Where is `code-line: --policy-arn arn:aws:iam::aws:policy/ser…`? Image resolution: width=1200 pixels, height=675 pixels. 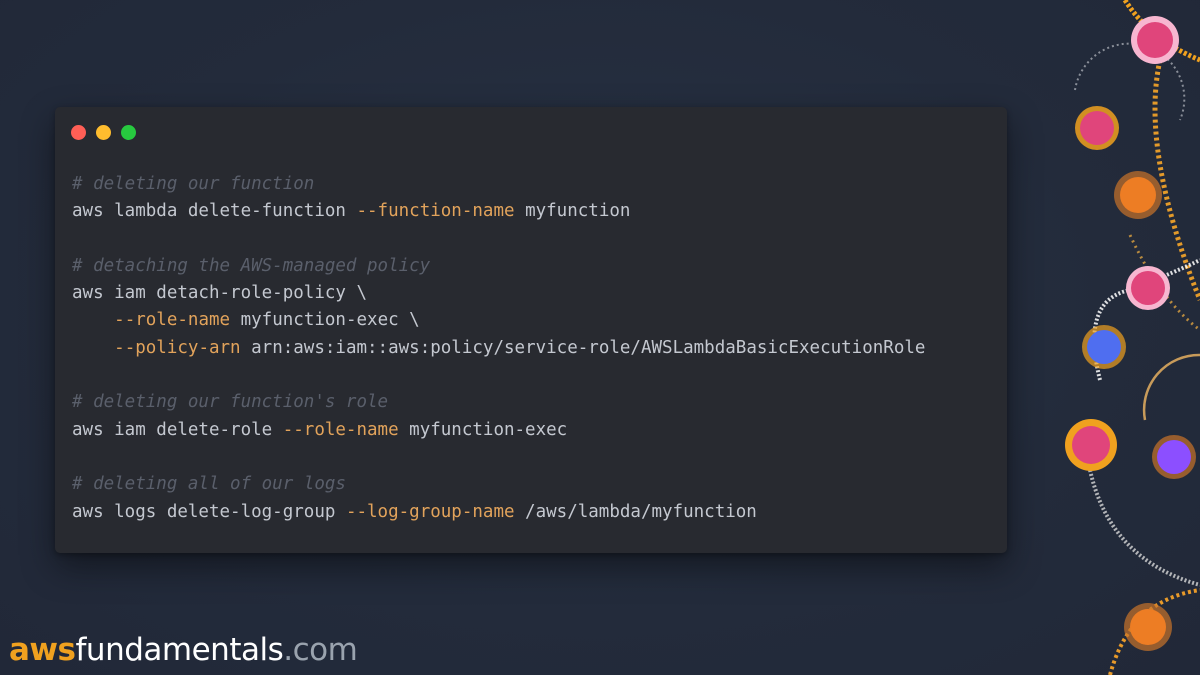
code-line: --policy-arn arn:aws:iam::aws:policy/ser… is located at coordinates (498, 348).